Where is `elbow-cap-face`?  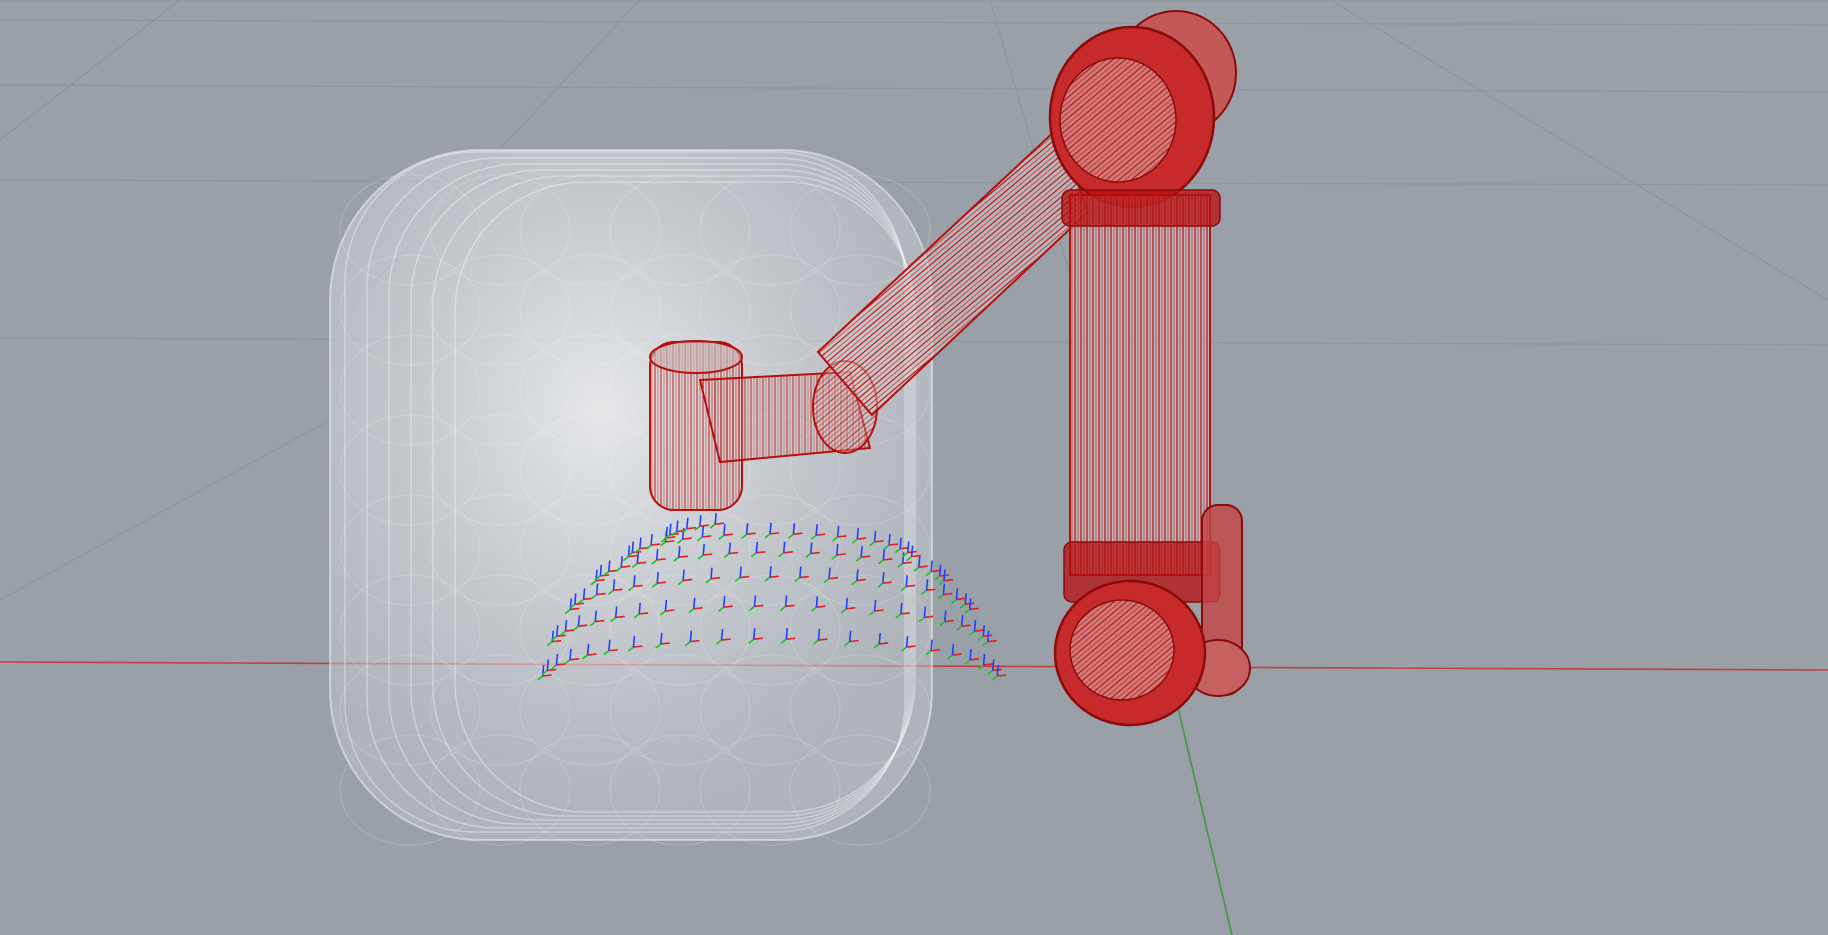 elbow-cap-face is located at coordinates (1118, 120).